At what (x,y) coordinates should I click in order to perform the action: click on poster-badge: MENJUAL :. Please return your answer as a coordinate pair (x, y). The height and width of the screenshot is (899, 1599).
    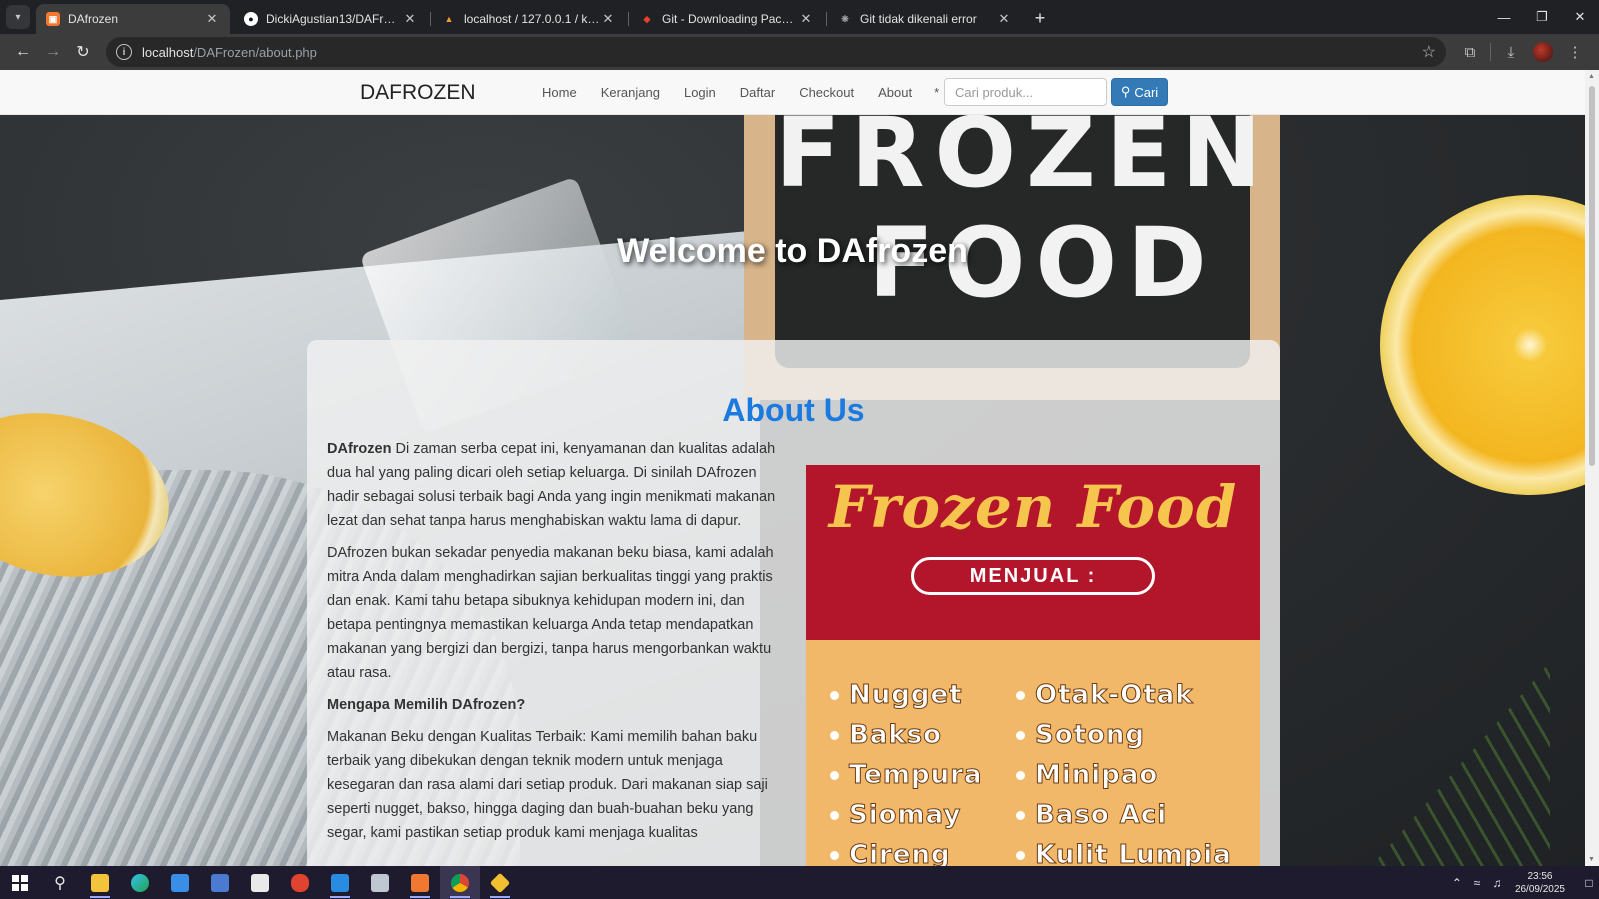
    Looking at the image, I should click on (1033, 576).